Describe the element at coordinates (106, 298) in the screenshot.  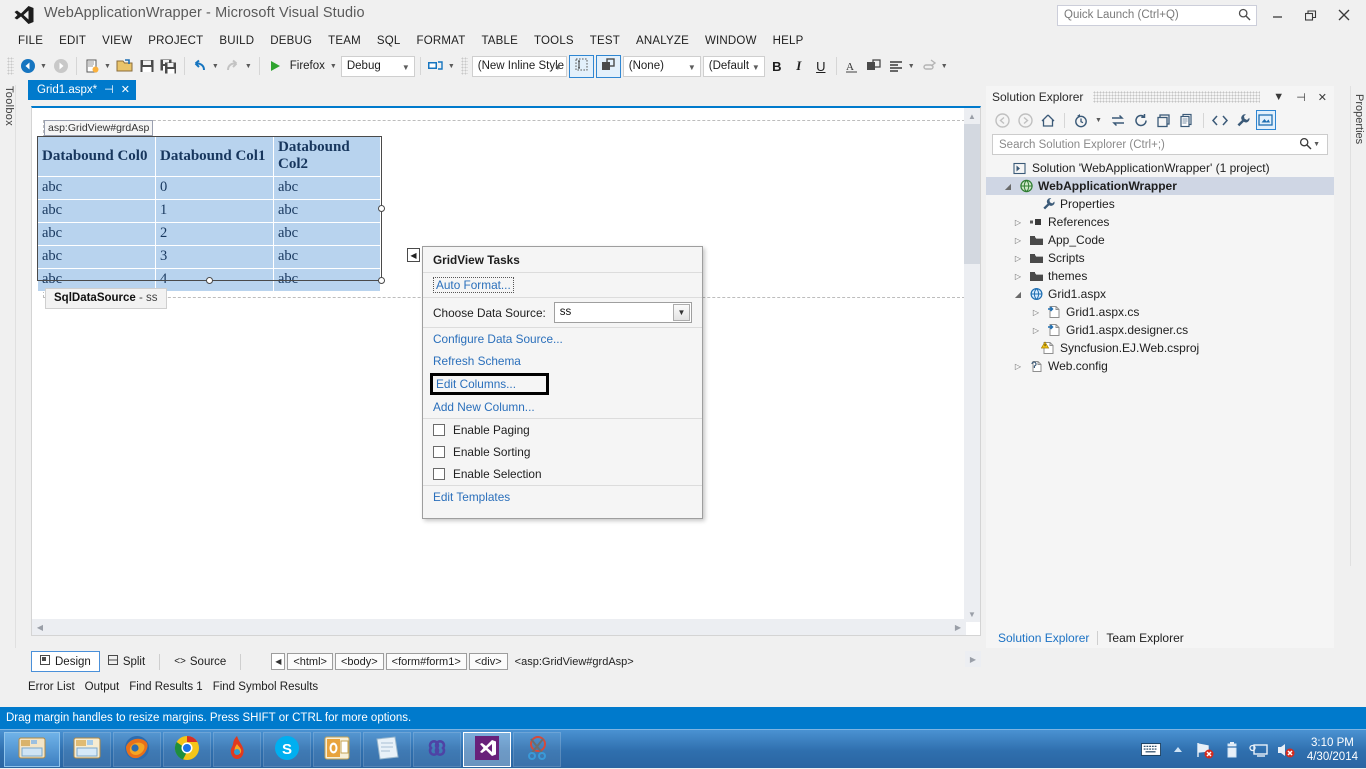
I see `sqldatasource-control: SqlDataSource - ss` at that location.